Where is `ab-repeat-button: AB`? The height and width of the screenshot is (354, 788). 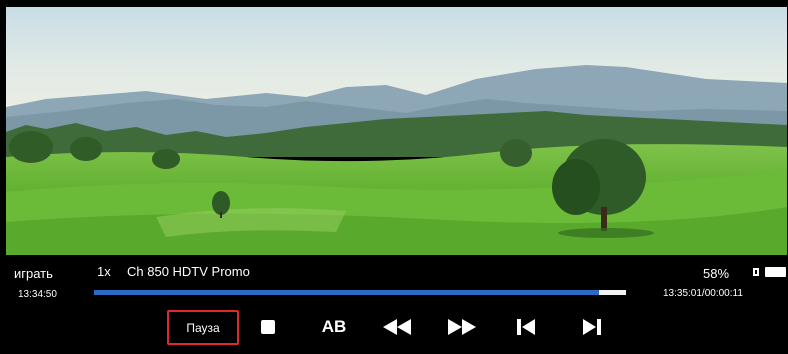 ab-repeat-button: AB is located at coordinates (334, 327).